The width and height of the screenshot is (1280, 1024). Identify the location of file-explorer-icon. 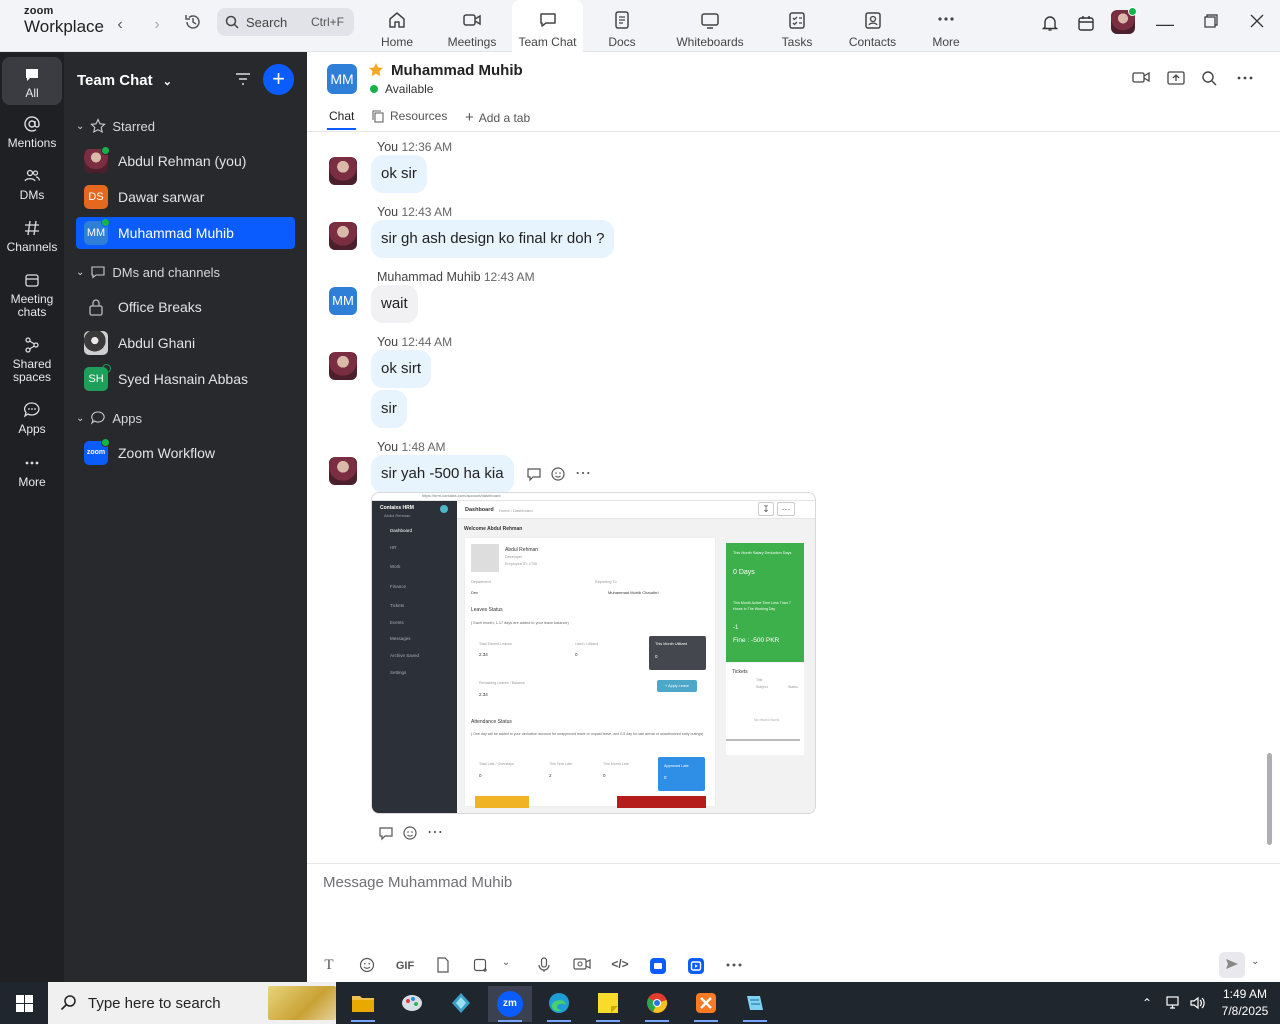
(363, 1004).